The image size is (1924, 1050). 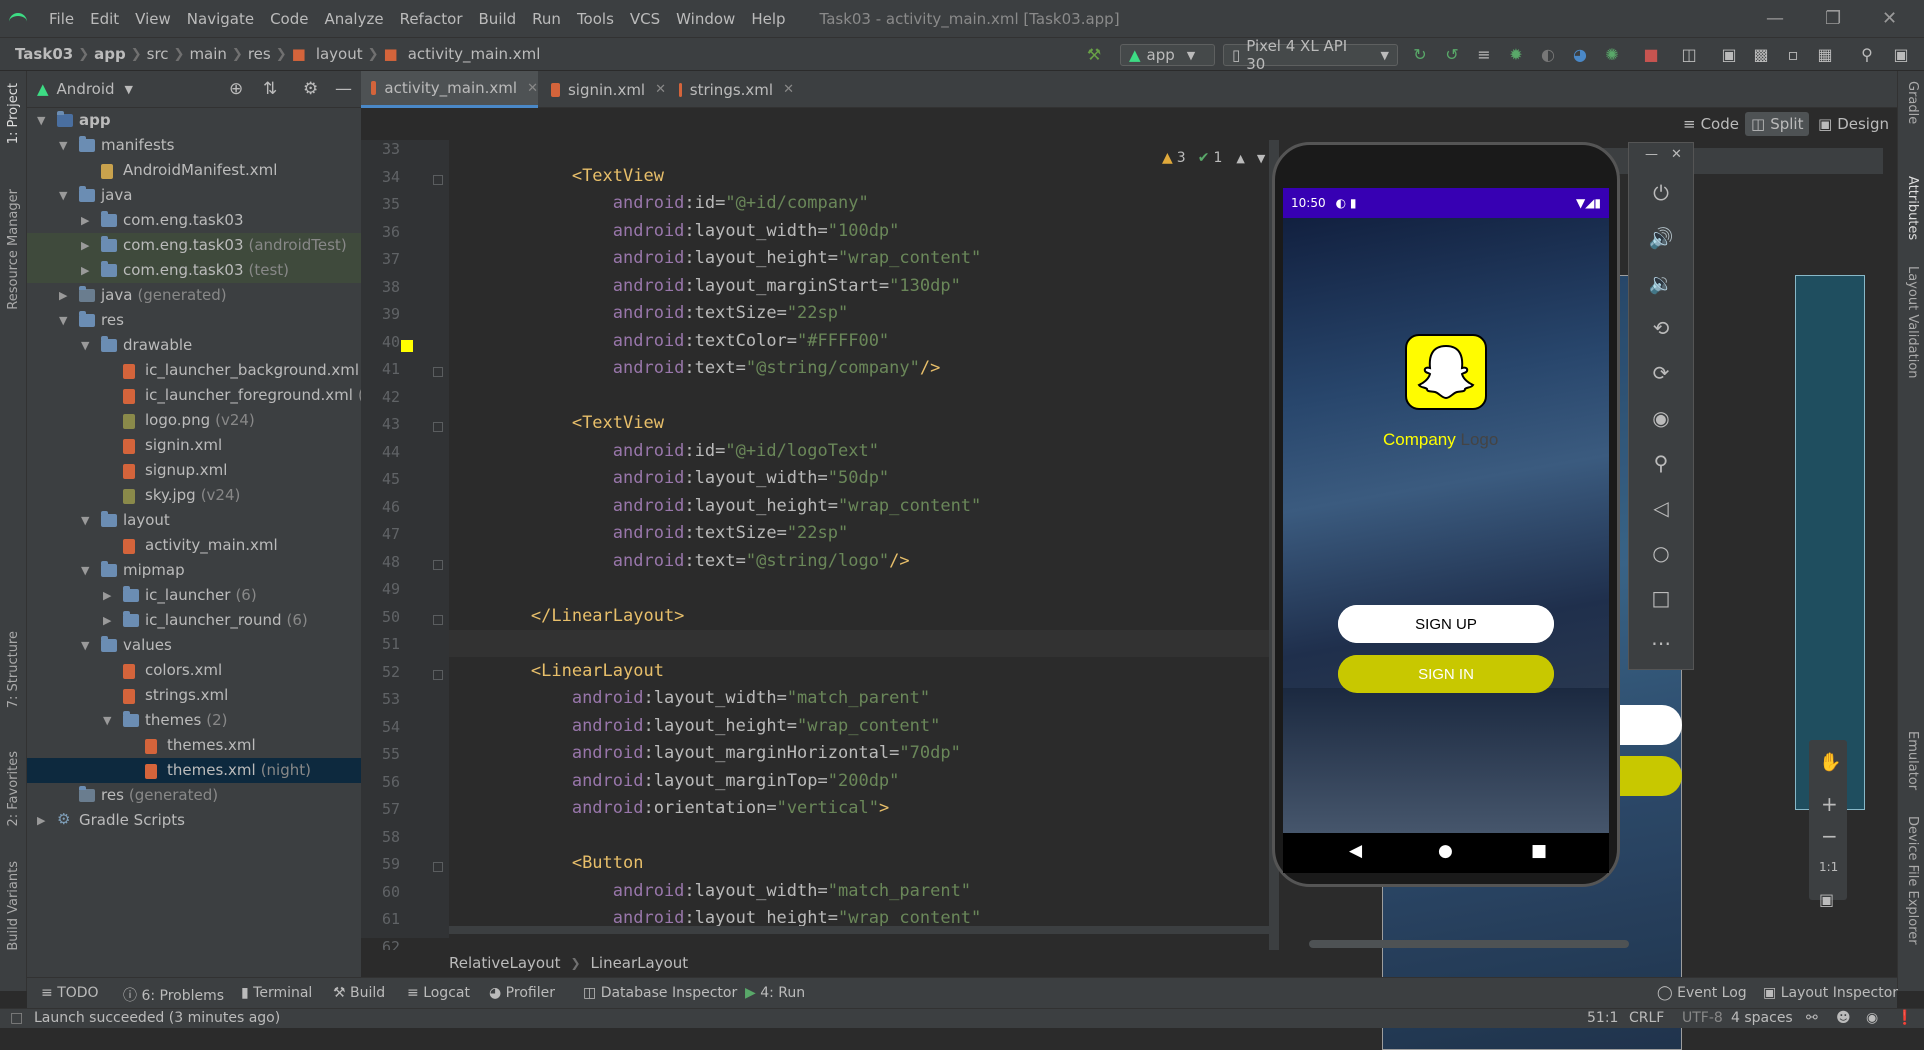 What do you see at coordinates (194, 320) in the screenshot?
I see `tree-item: ▼ res` at bounding box center [194, 320].